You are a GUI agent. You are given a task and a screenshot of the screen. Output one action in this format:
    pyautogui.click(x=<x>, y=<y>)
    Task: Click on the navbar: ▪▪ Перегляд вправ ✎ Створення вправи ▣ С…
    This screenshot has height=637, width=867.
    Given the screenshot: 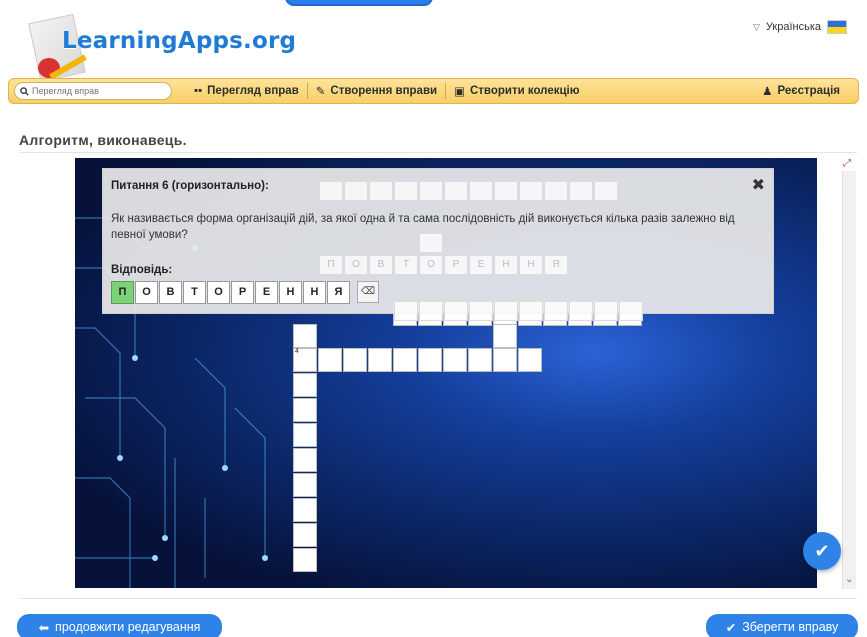 What is the action you would take?
    pyautogui.click(x=433, y=91)
    